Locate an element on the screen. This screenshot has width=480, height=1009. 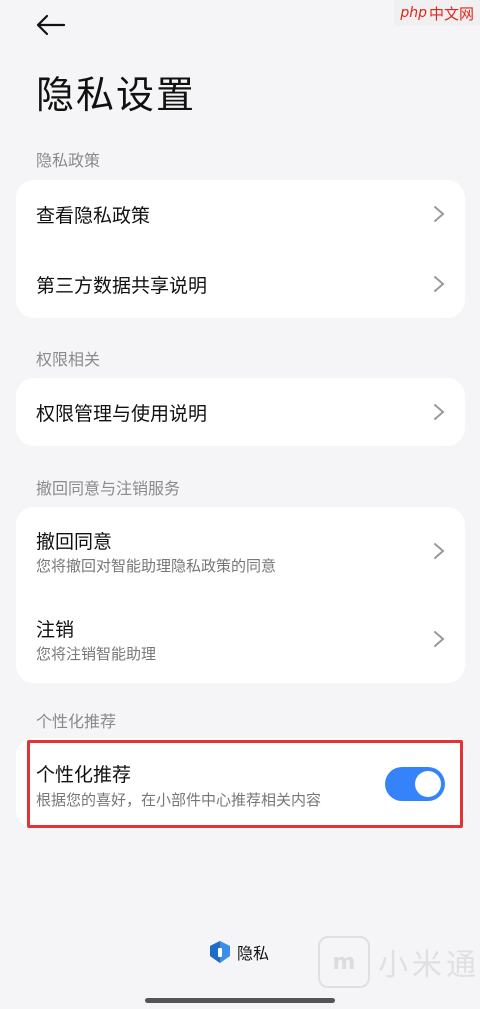
row-title: 第三方数据共享说明 is located at coordinates (122, 285).